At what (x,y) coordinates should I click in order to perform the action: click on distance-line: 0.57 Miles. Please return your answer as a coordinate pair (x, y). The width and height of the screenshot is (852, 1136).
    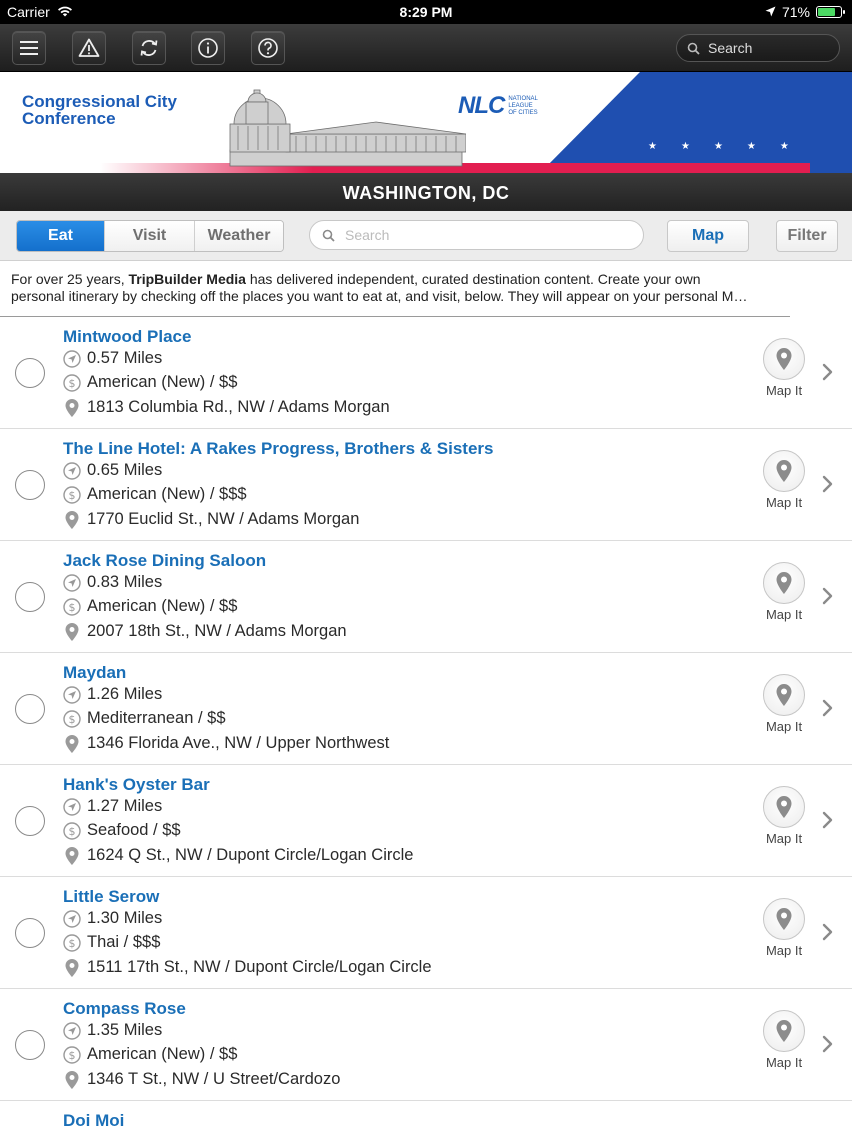
    Looking at the image, I should click on (112, 358).